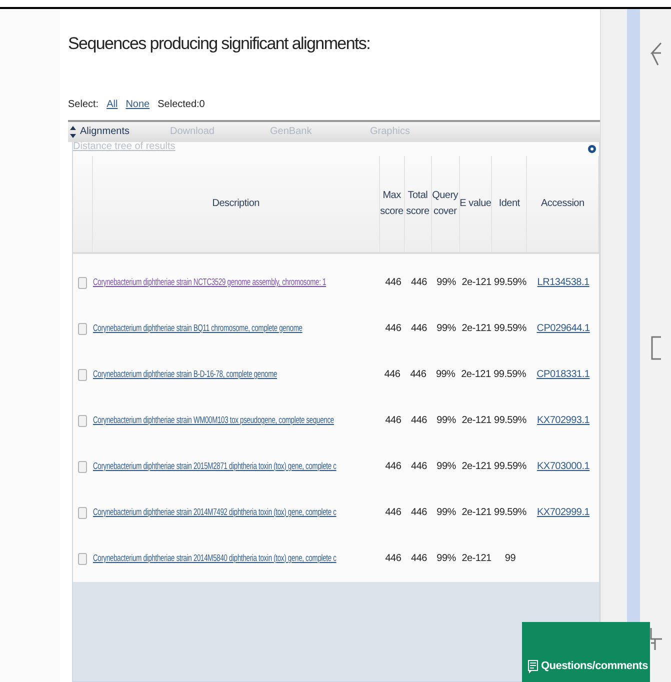 This screenshot has width=671, height=682. I want to click on recents-icon, so click(655, 639).